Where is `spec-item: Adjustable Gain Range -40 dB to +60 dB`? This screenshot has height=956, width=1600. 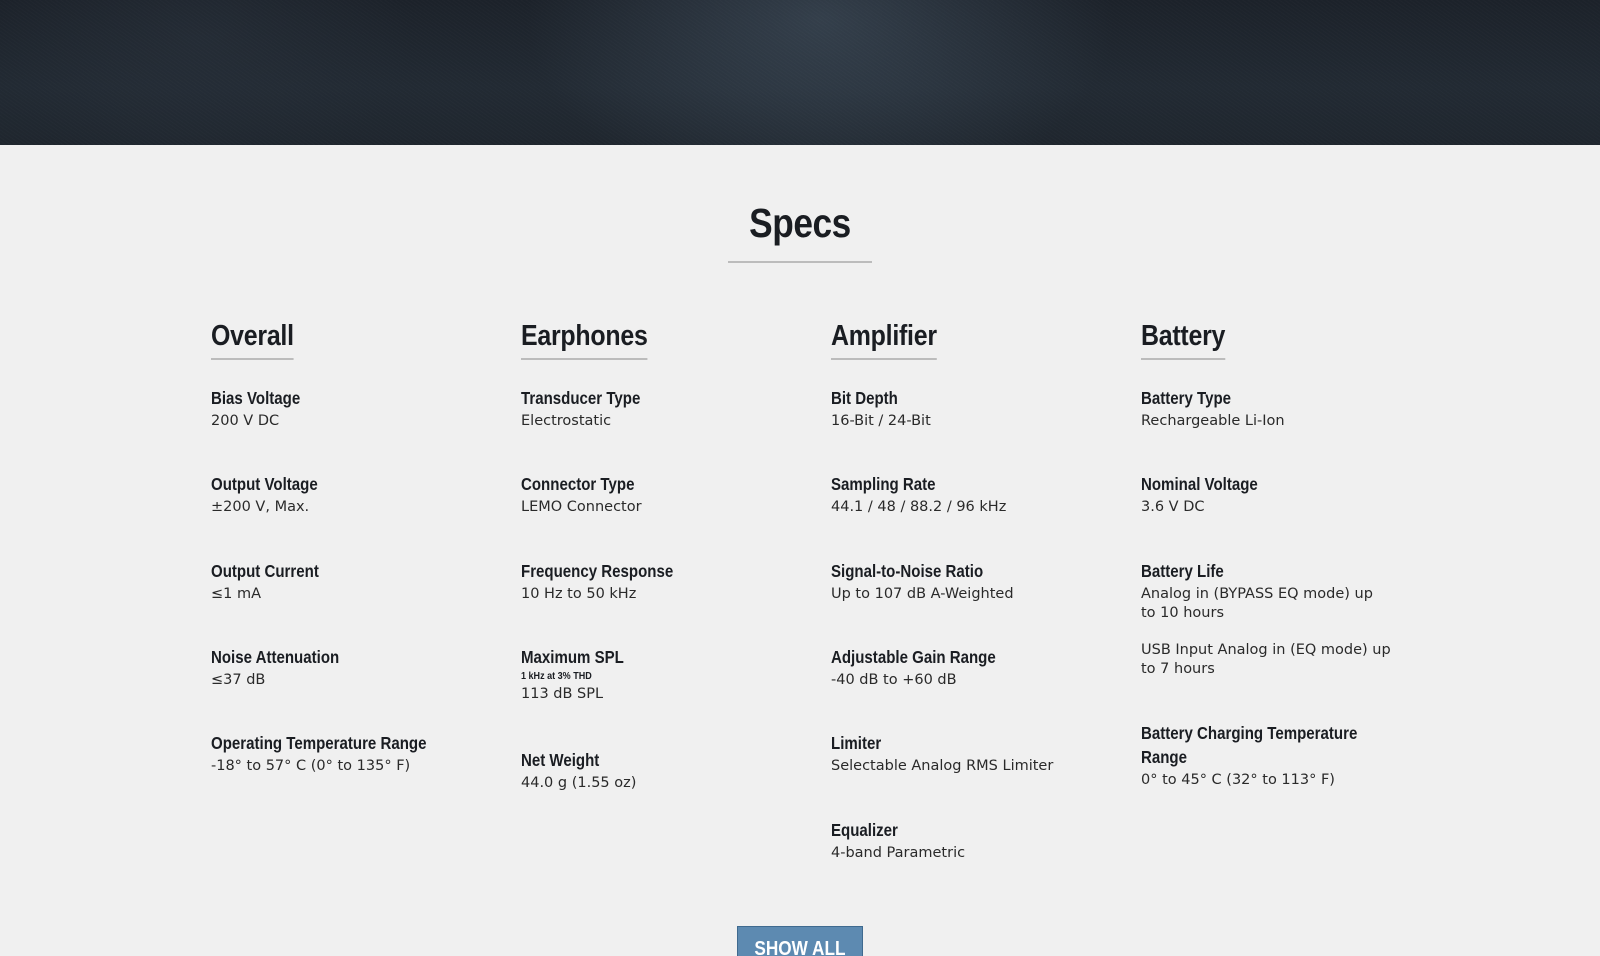 spec-item: Adjustable Gain Range -40 dB to +60 dB is located at coordinates (956, 667).